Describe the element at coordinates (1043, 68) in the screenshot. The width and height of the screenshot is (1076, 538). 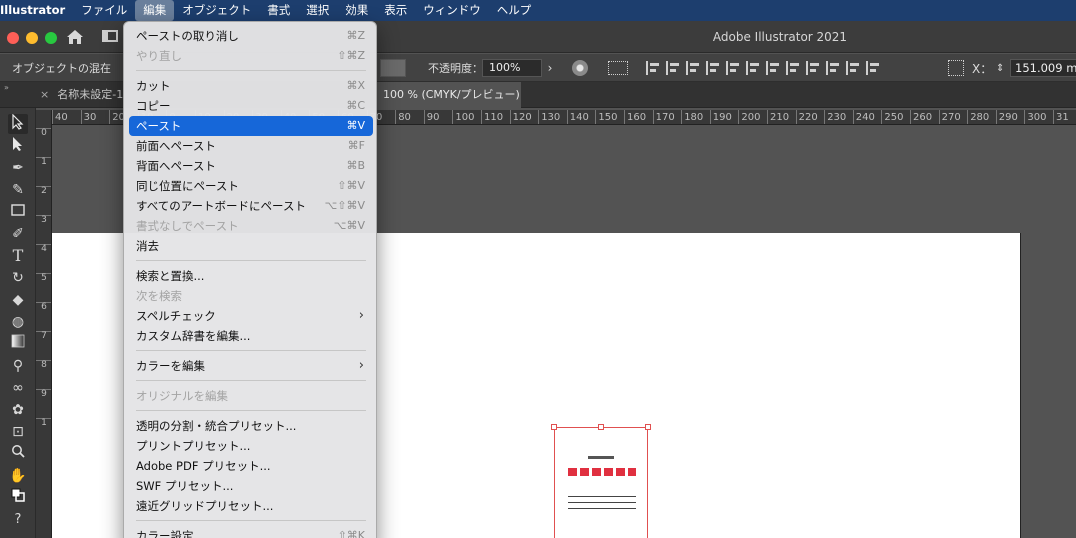
I see `x-input: 151.009 m` at that location.